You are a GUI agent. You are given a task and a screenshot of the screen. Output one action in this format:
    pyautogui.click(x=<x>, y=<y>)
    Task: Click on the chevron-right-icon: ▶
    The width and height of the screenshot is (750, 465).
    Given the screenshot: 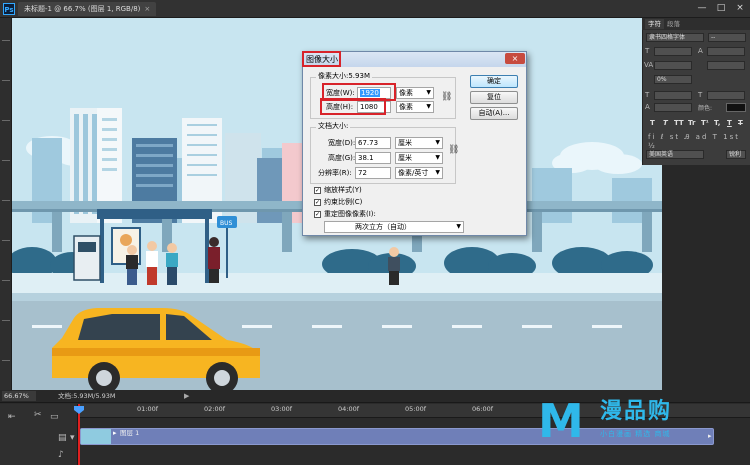 What is the action you would take?
    pyautogui.click(x=186, y=396)
    